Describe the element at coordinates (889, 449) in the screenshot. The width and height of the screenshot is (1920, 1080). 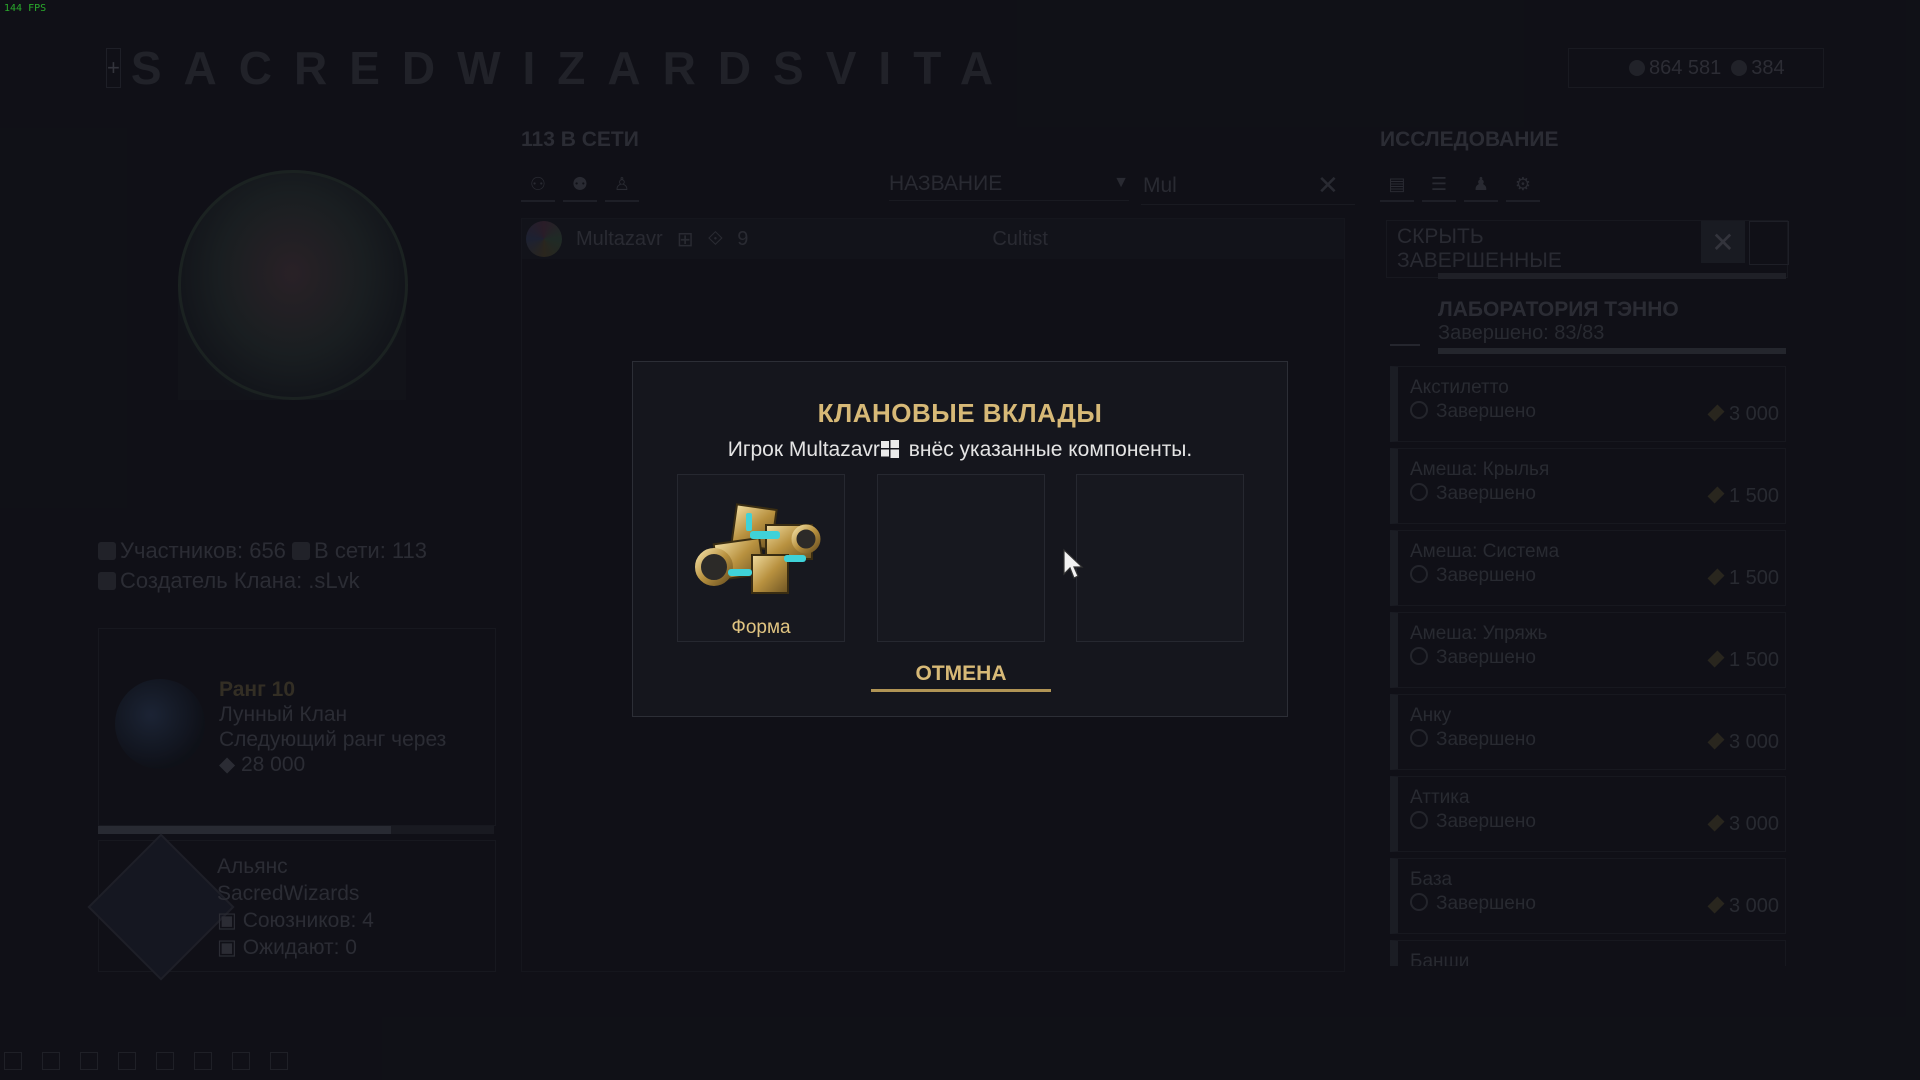
I see `windows-platform-icon` at that location.